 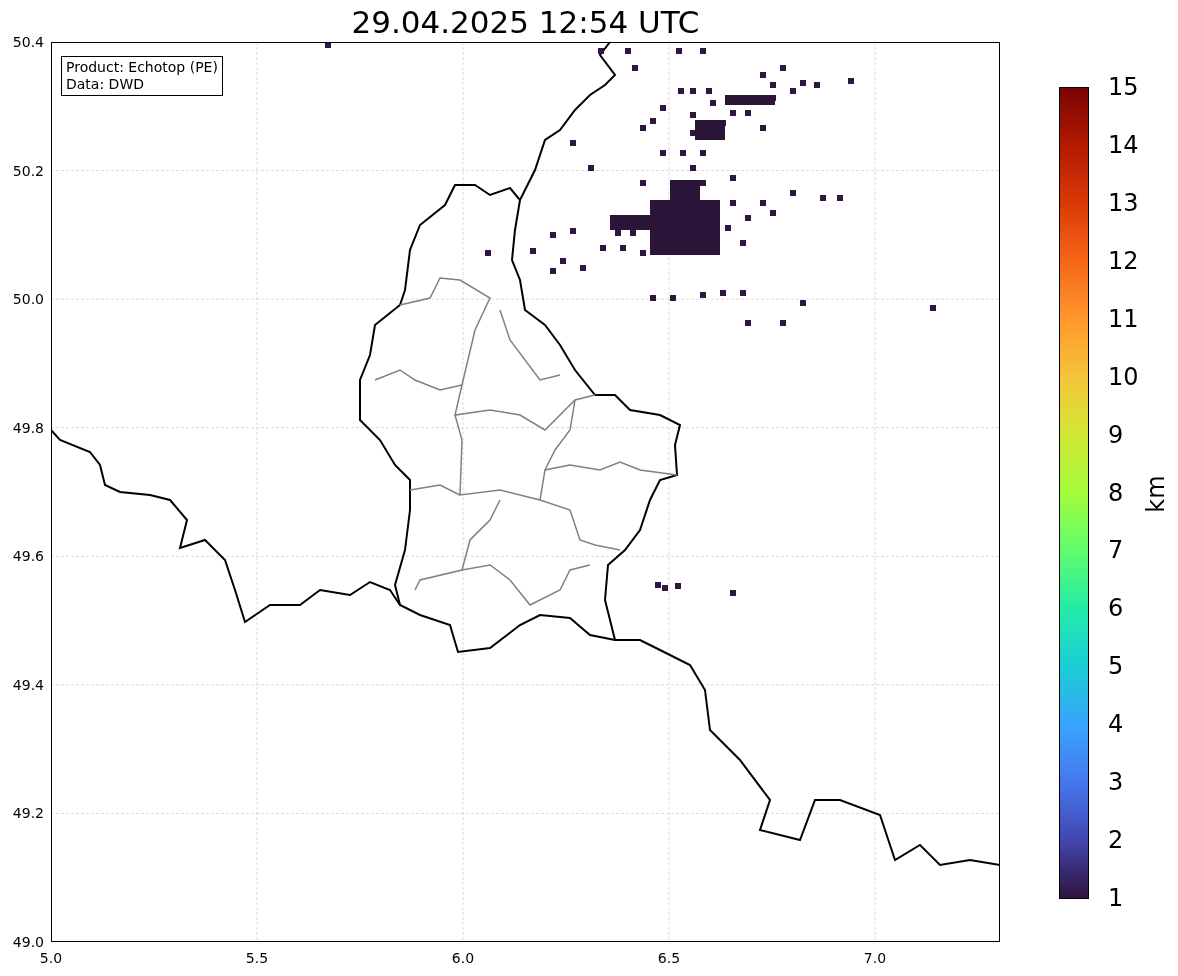 I want to click on y-tick-label: 49.4, so click(x=27, y=684).